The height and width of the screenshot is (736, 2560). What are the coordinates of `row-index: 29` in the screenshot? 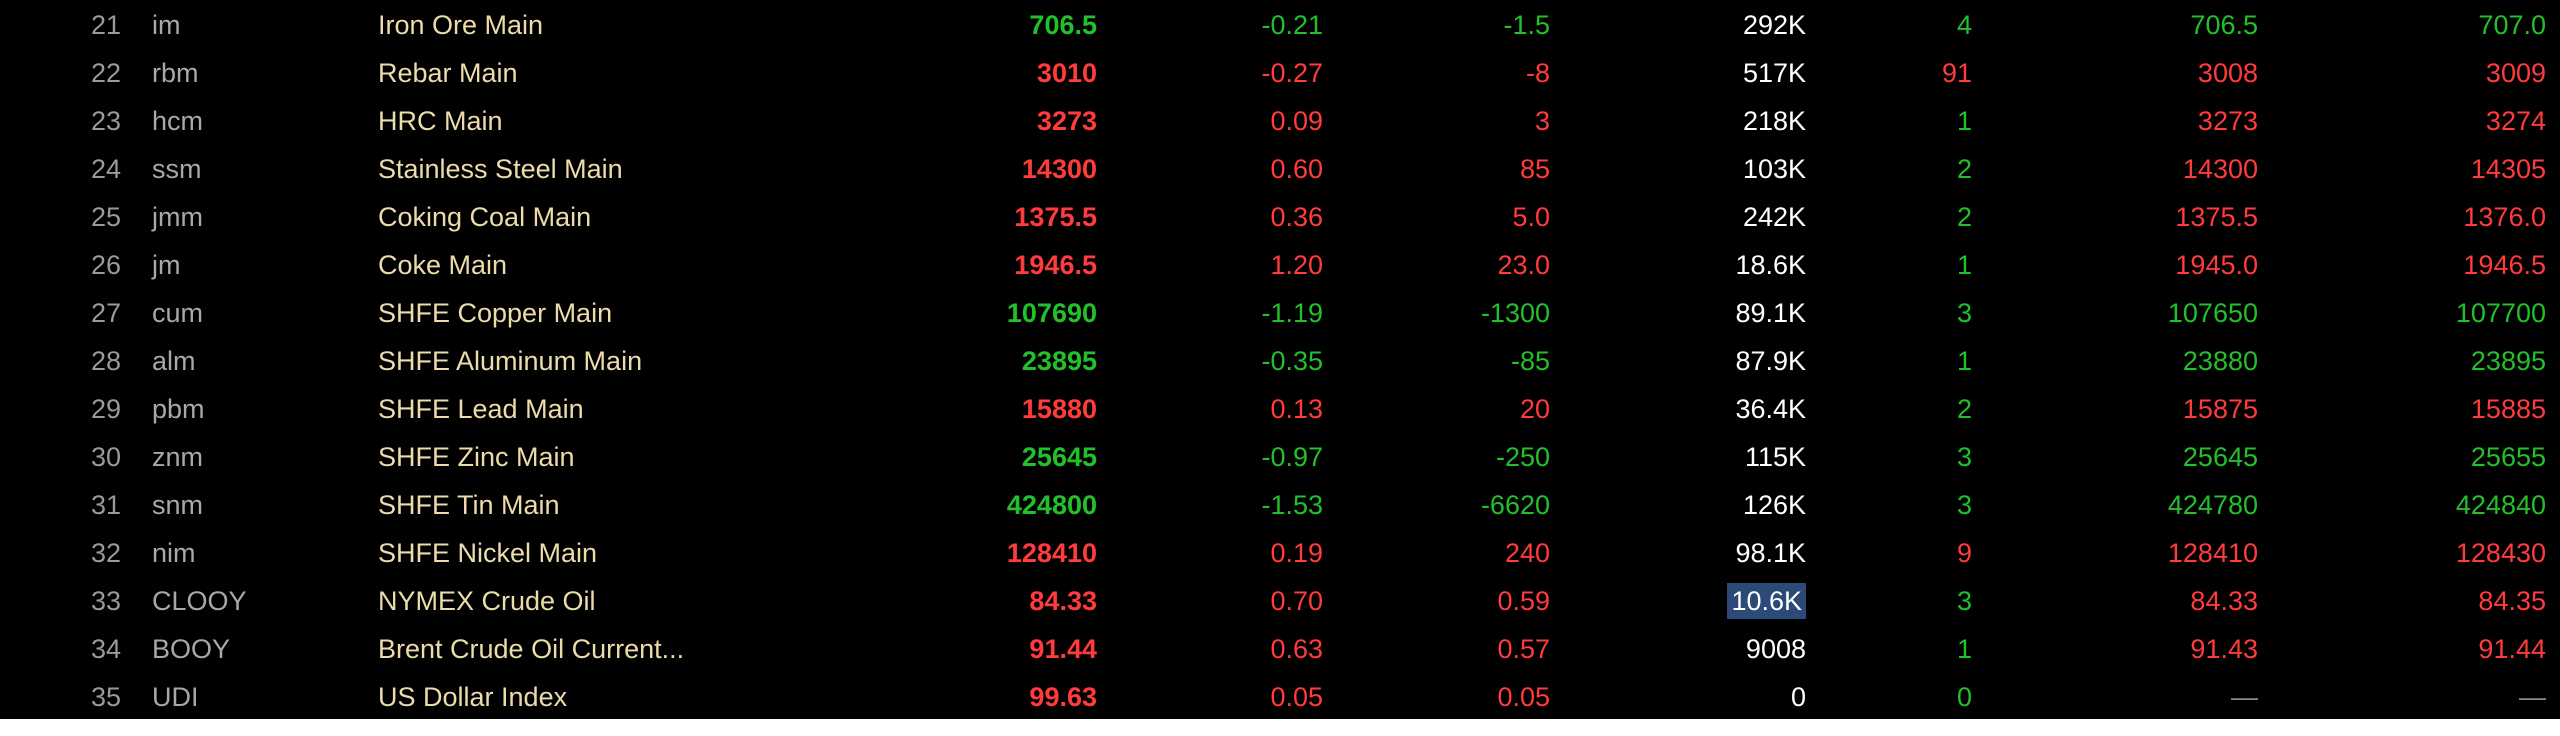 It's located at (105, 409).